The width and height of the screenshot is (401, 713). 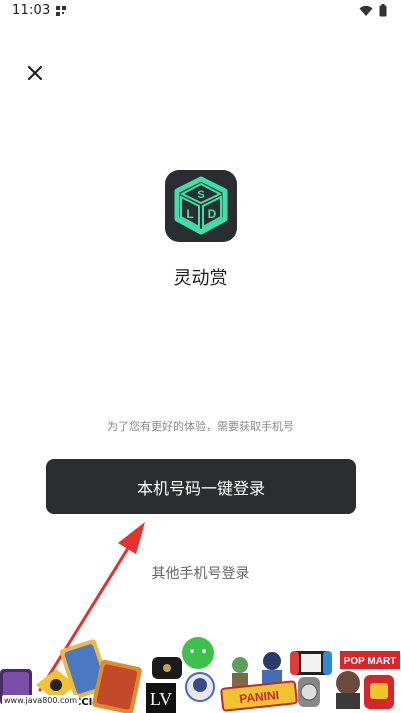 What do you see at coordinates (200, 12) in the screenshot?
I see `status-bar: 11:03` at bounding box center [200, 12].